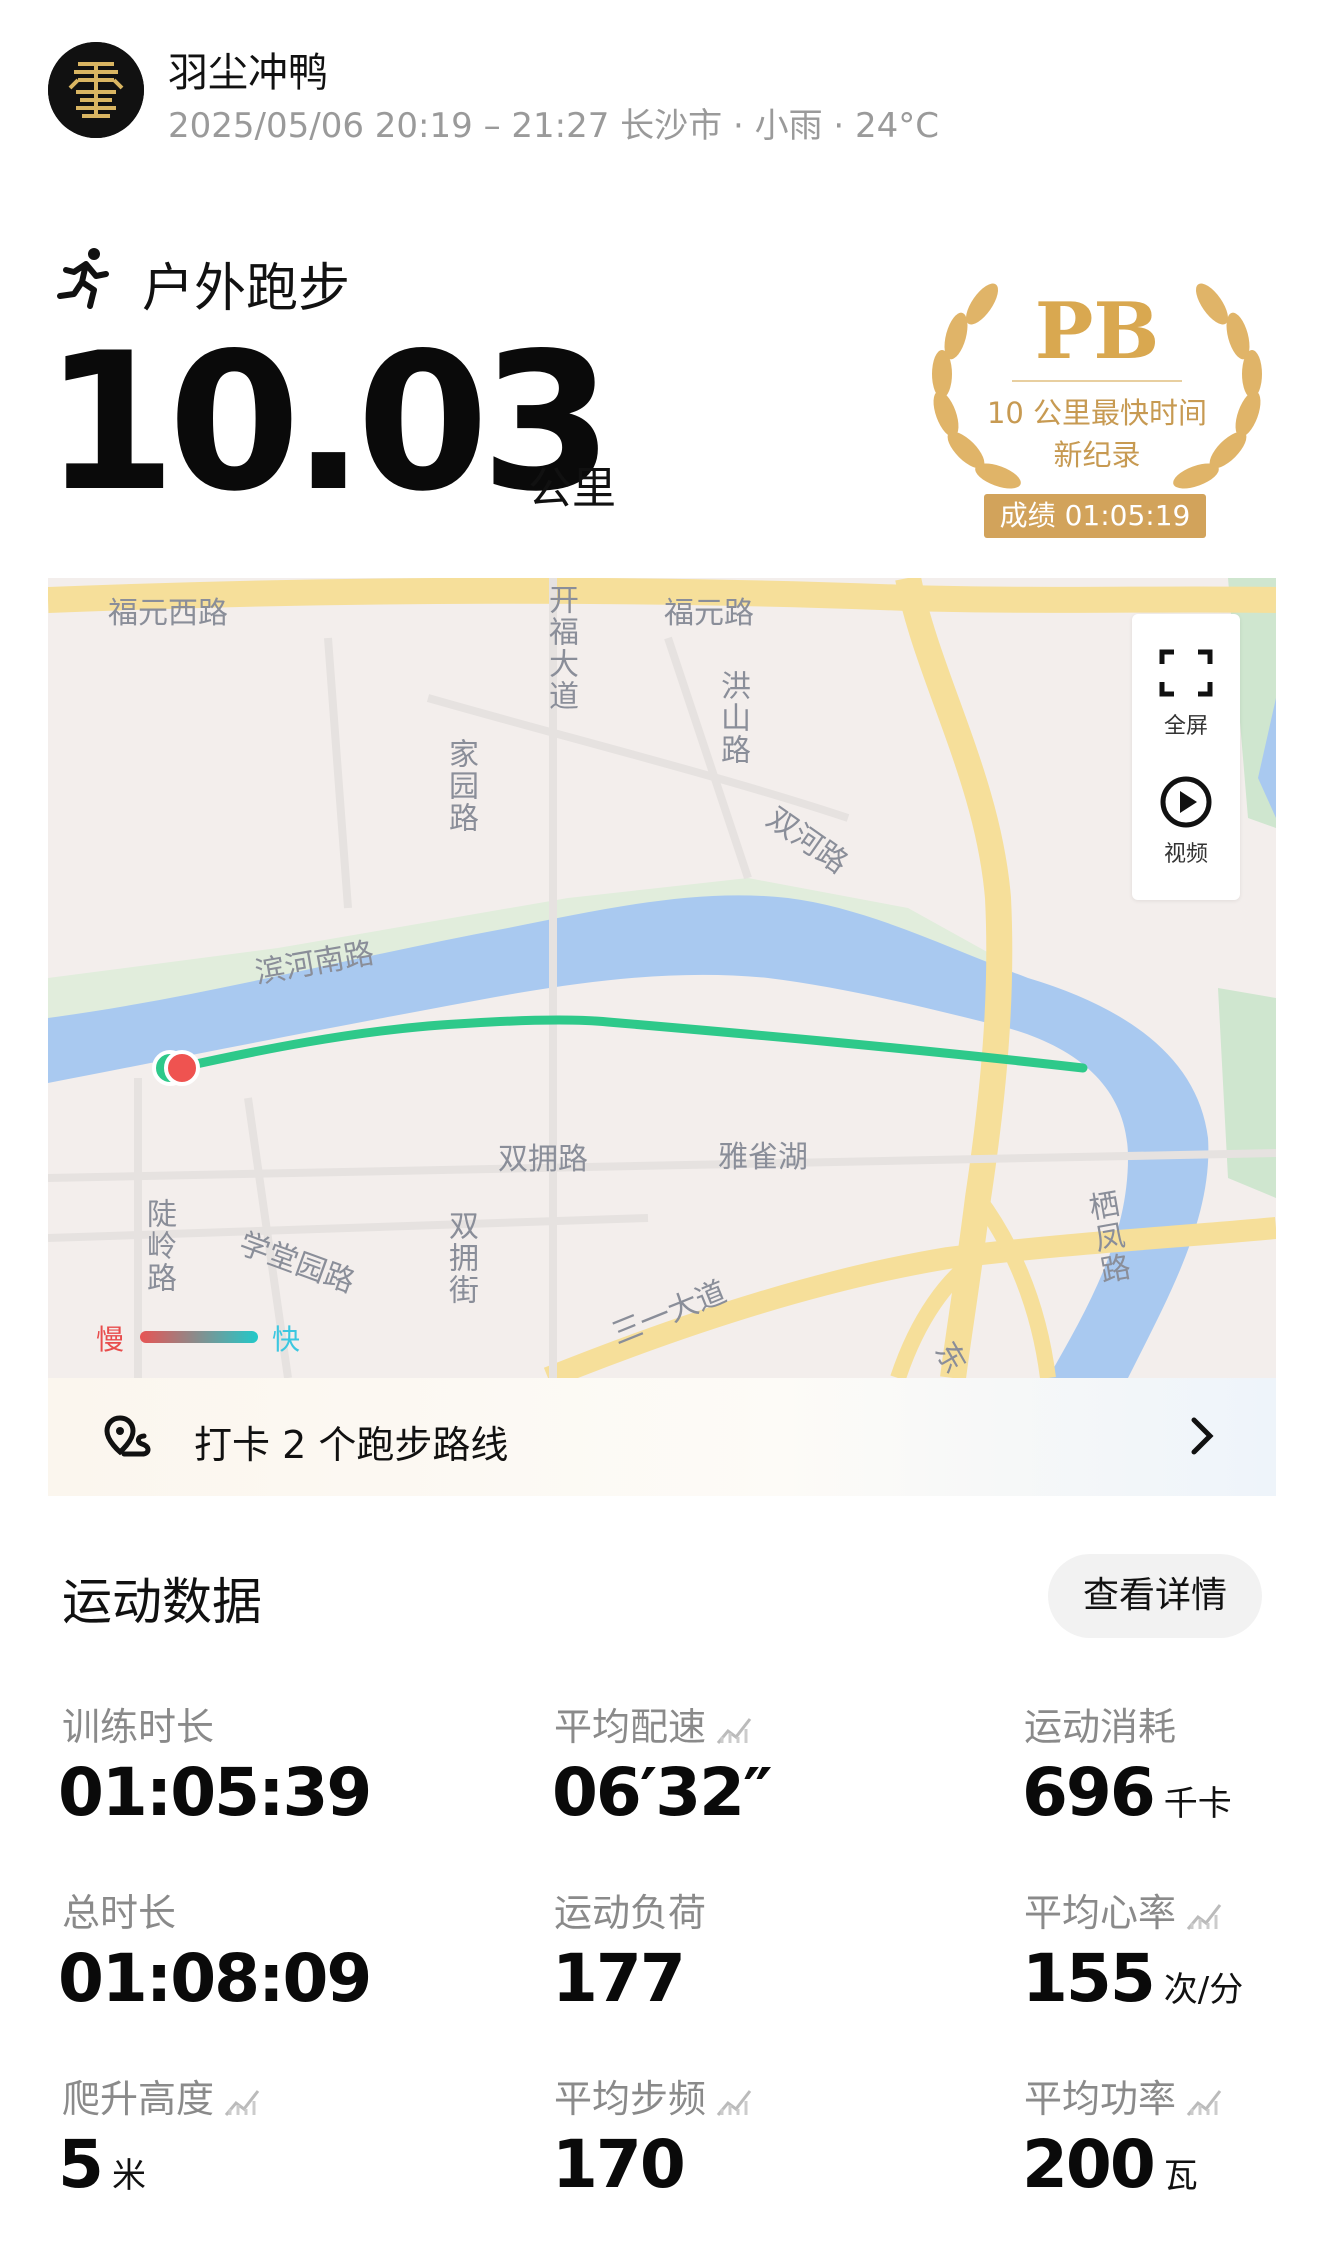 This screenshot has width=1320, height=2259. I want to click on route-pin-icon, so click(127, 1436).